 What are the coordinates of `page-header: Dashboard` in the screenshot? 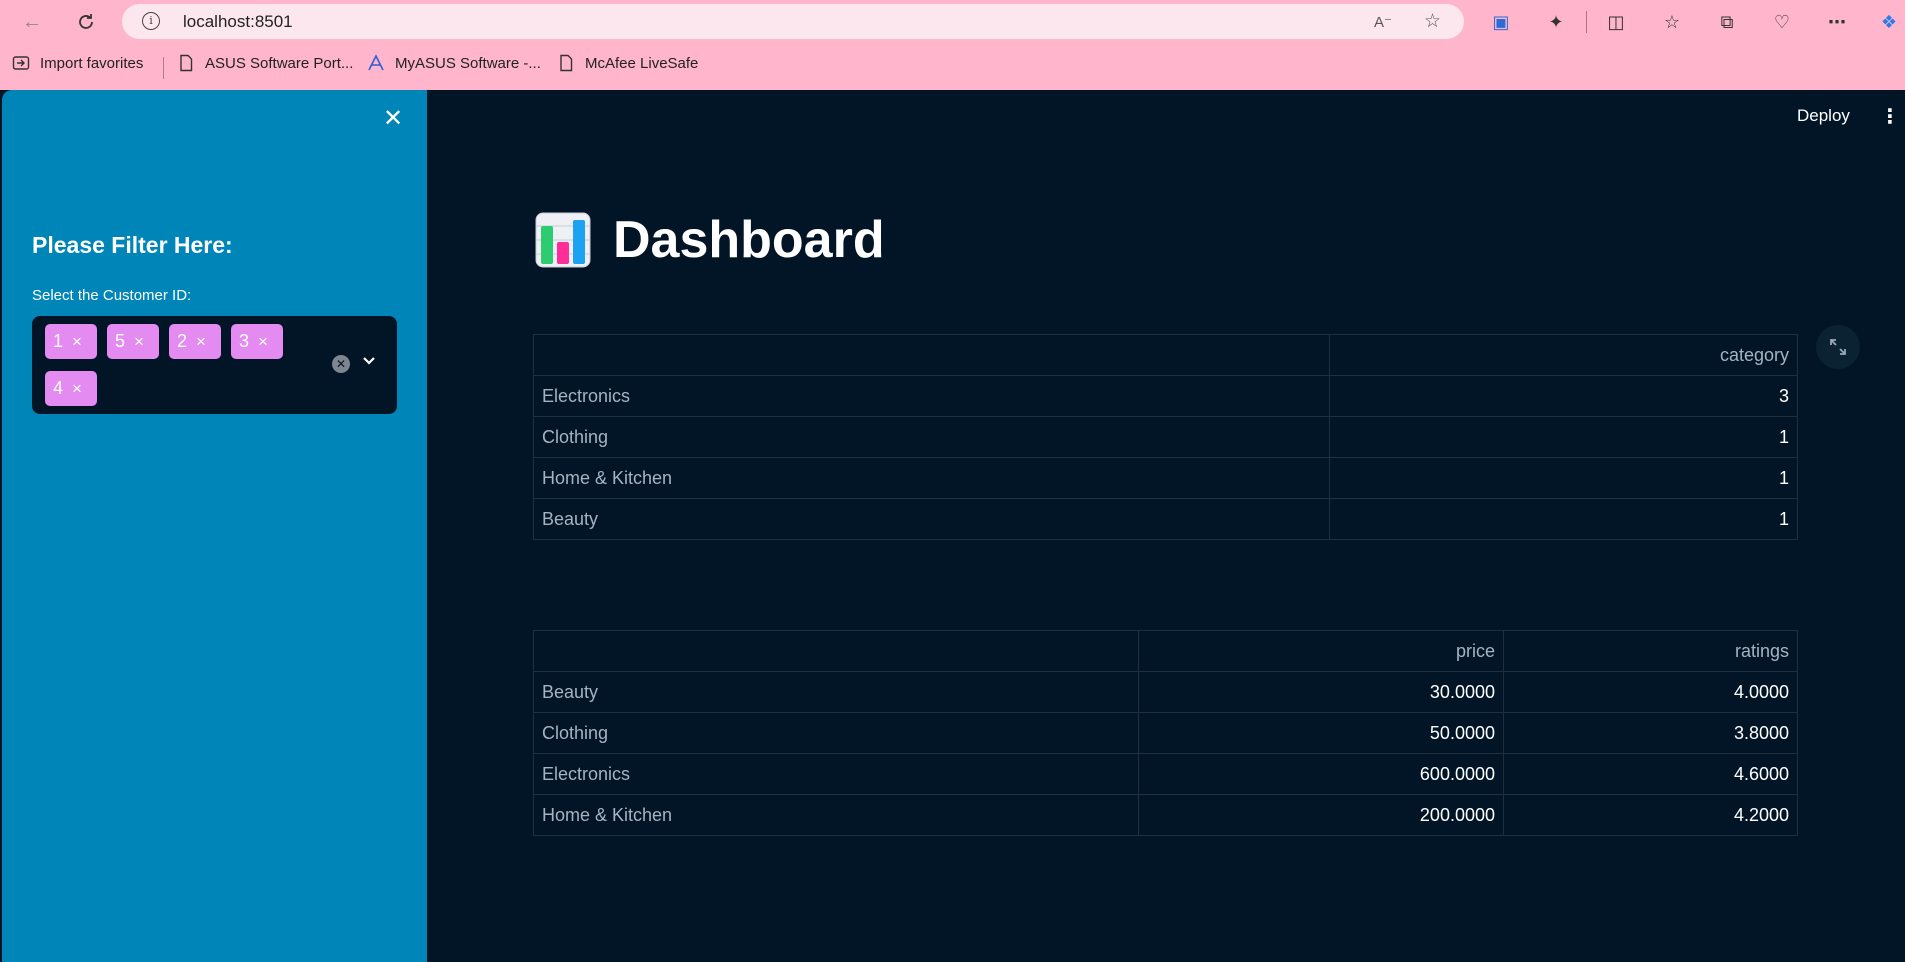 It's located at (710, 240).